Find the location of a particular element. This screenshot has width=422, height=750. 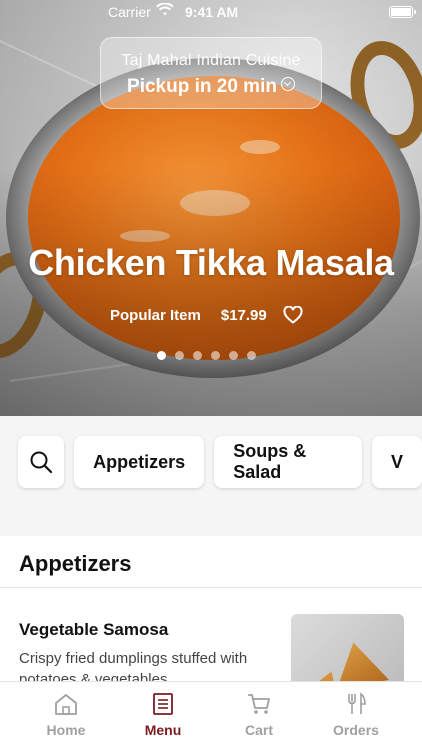

tab-orders-label: Orders is located at coordinates (356, 730).